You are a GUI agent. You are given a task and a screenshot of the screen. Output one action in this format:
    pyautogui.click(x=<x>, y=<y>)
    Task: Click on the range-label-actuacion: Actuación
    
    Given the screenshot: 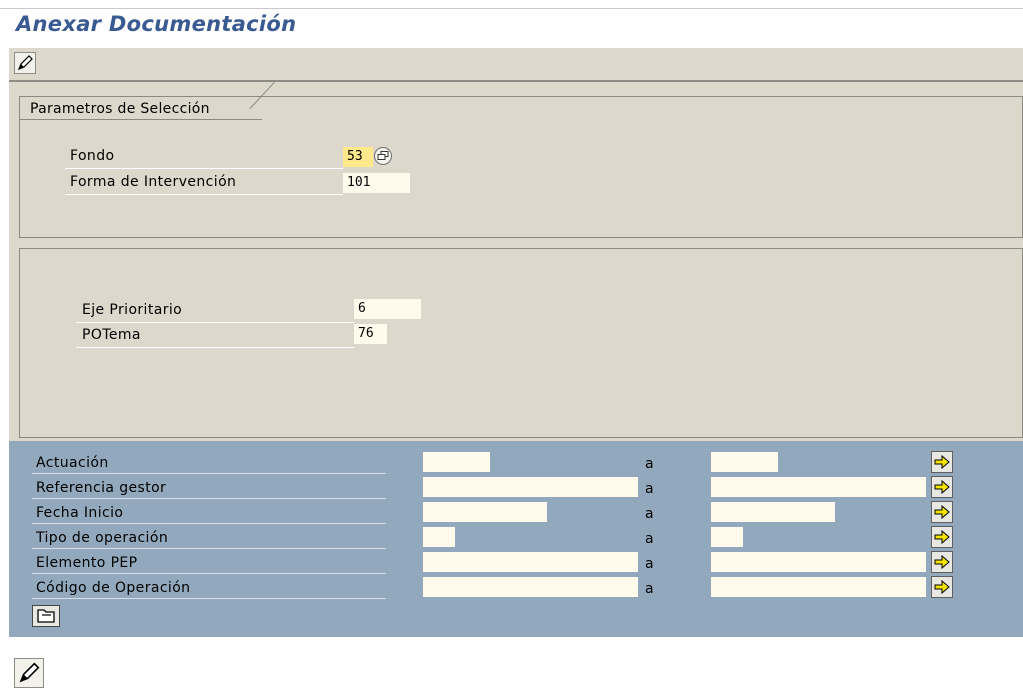 What is the action you would take?
    pyautogui.click(x=72, y=463)
    